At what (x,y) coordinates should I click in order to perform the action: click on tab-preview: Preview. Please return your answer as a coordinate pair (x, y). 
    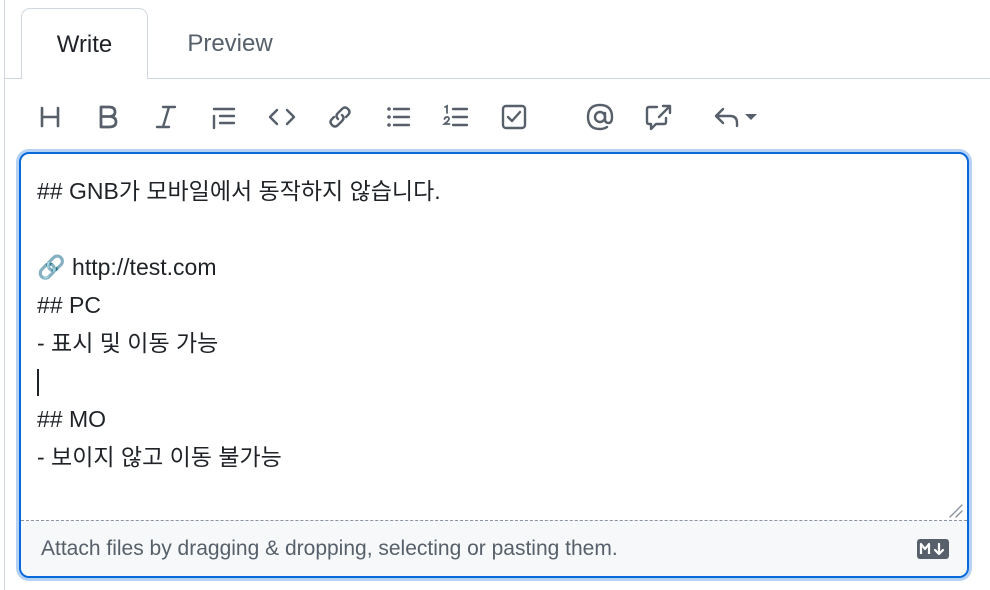
    Looking at the image, I should click on (230, 43).